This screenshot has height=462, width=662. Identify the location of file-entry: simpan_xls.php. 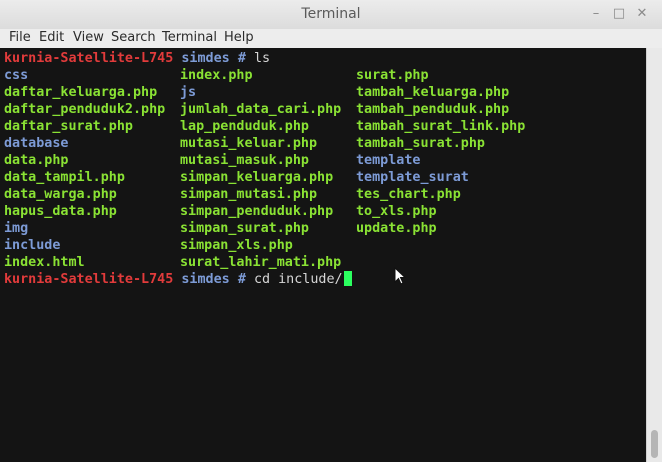
(236, 245).